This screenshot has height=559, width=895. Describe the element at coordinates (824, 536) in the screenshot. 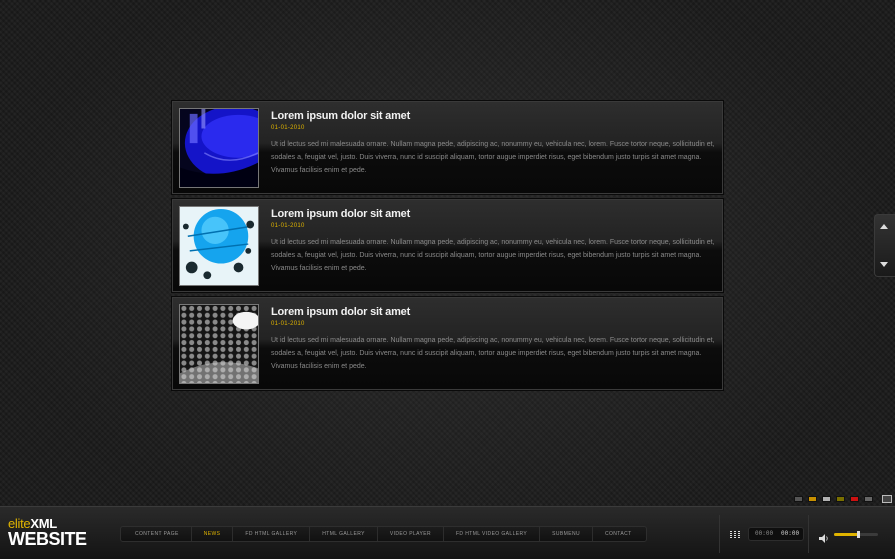

I see `speaker-icon` at that location.